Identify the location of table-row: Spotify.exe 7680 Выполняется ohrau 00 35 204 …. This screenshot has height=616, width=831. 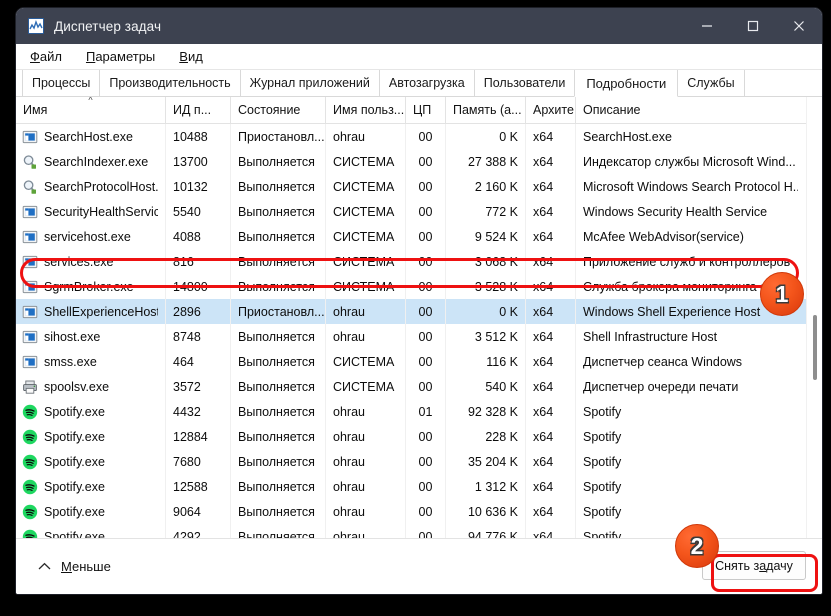
(419, 461).